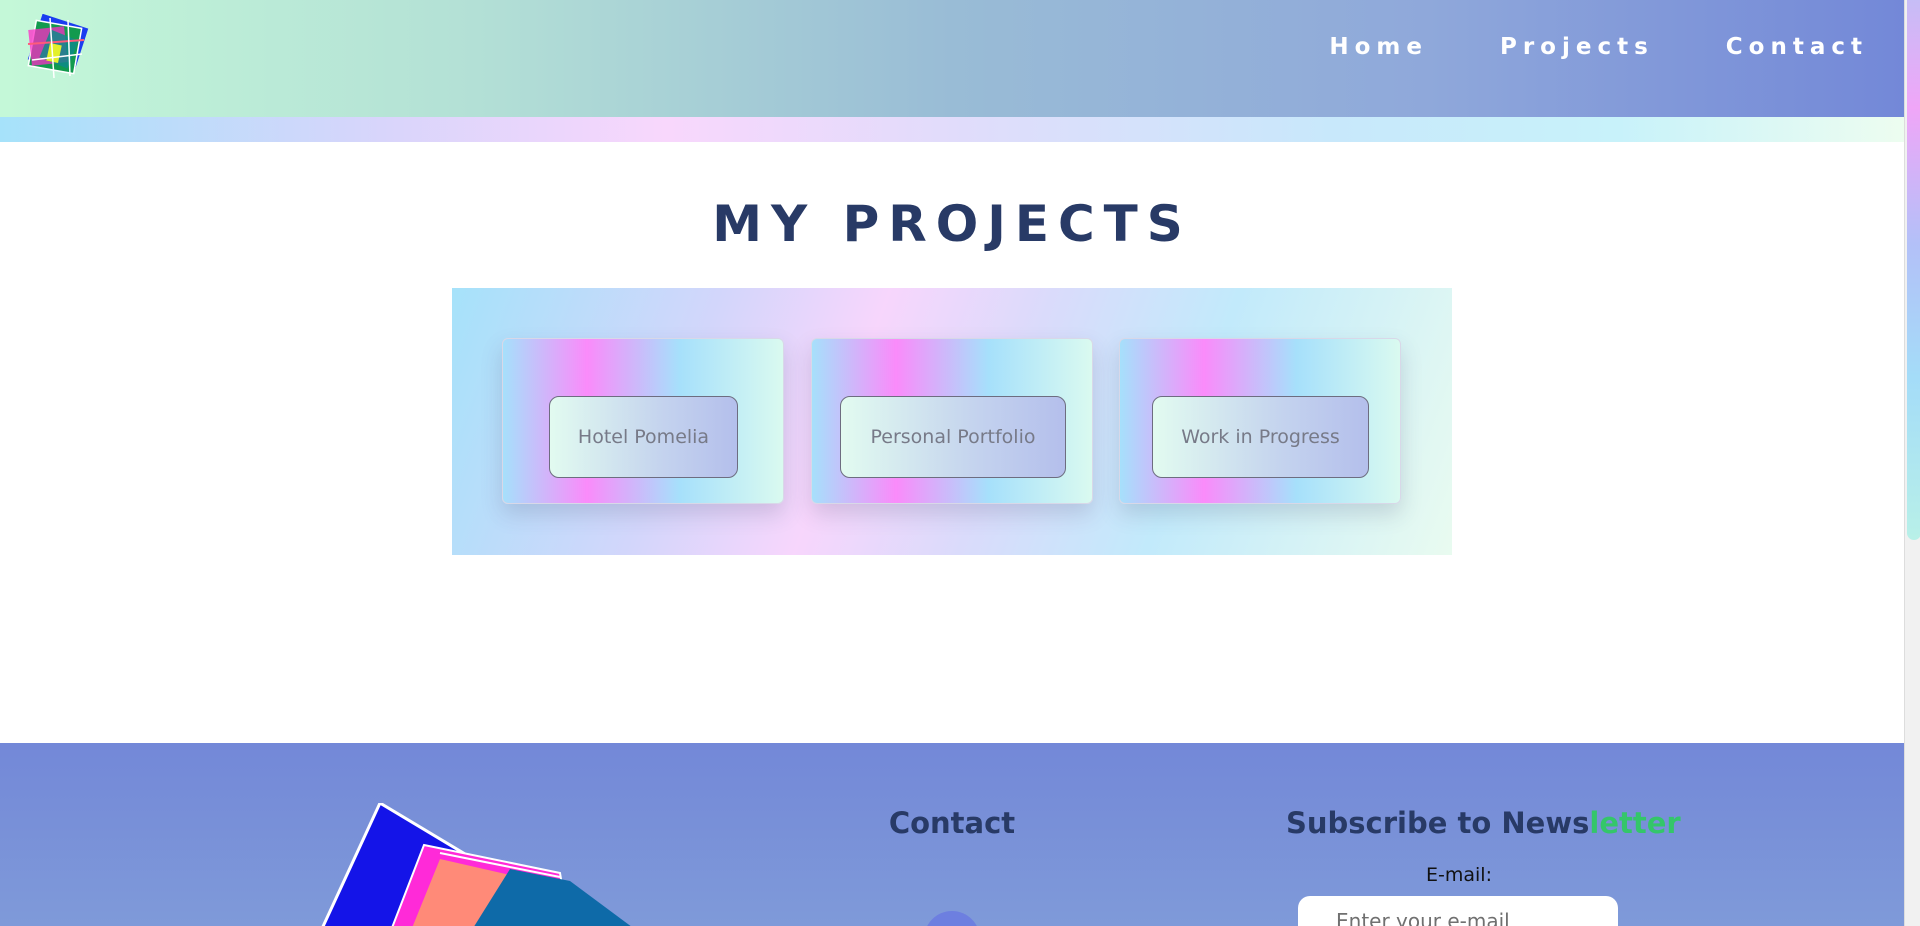 This screenshot has height=926, width=1920. I want to click on contact-icon, so click(952, 918).